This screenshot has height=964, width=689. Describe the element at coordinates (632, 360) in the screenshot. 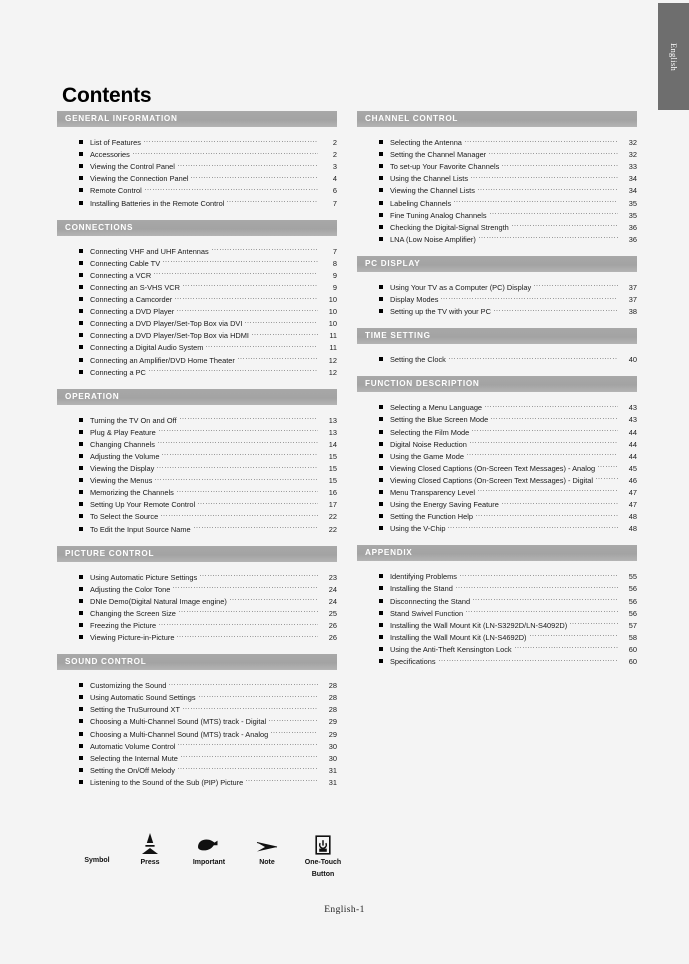

I see `toc-entry-page-number: 40` at that location.